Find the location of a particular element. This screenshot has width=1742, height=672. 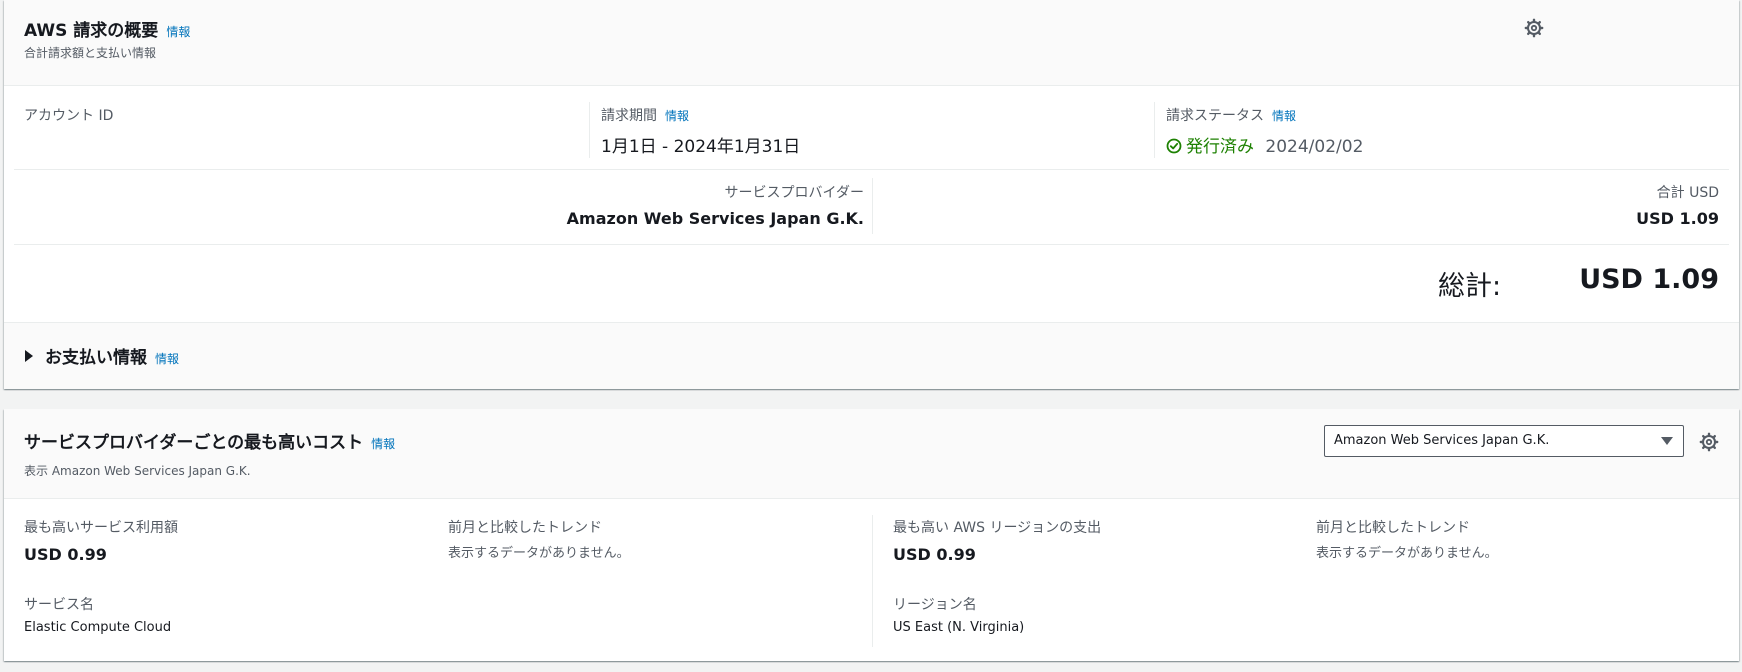

top-costs-title: サービスプロバイダーごとの最も高いコスト 情報 is located at coordinates (210, 443).